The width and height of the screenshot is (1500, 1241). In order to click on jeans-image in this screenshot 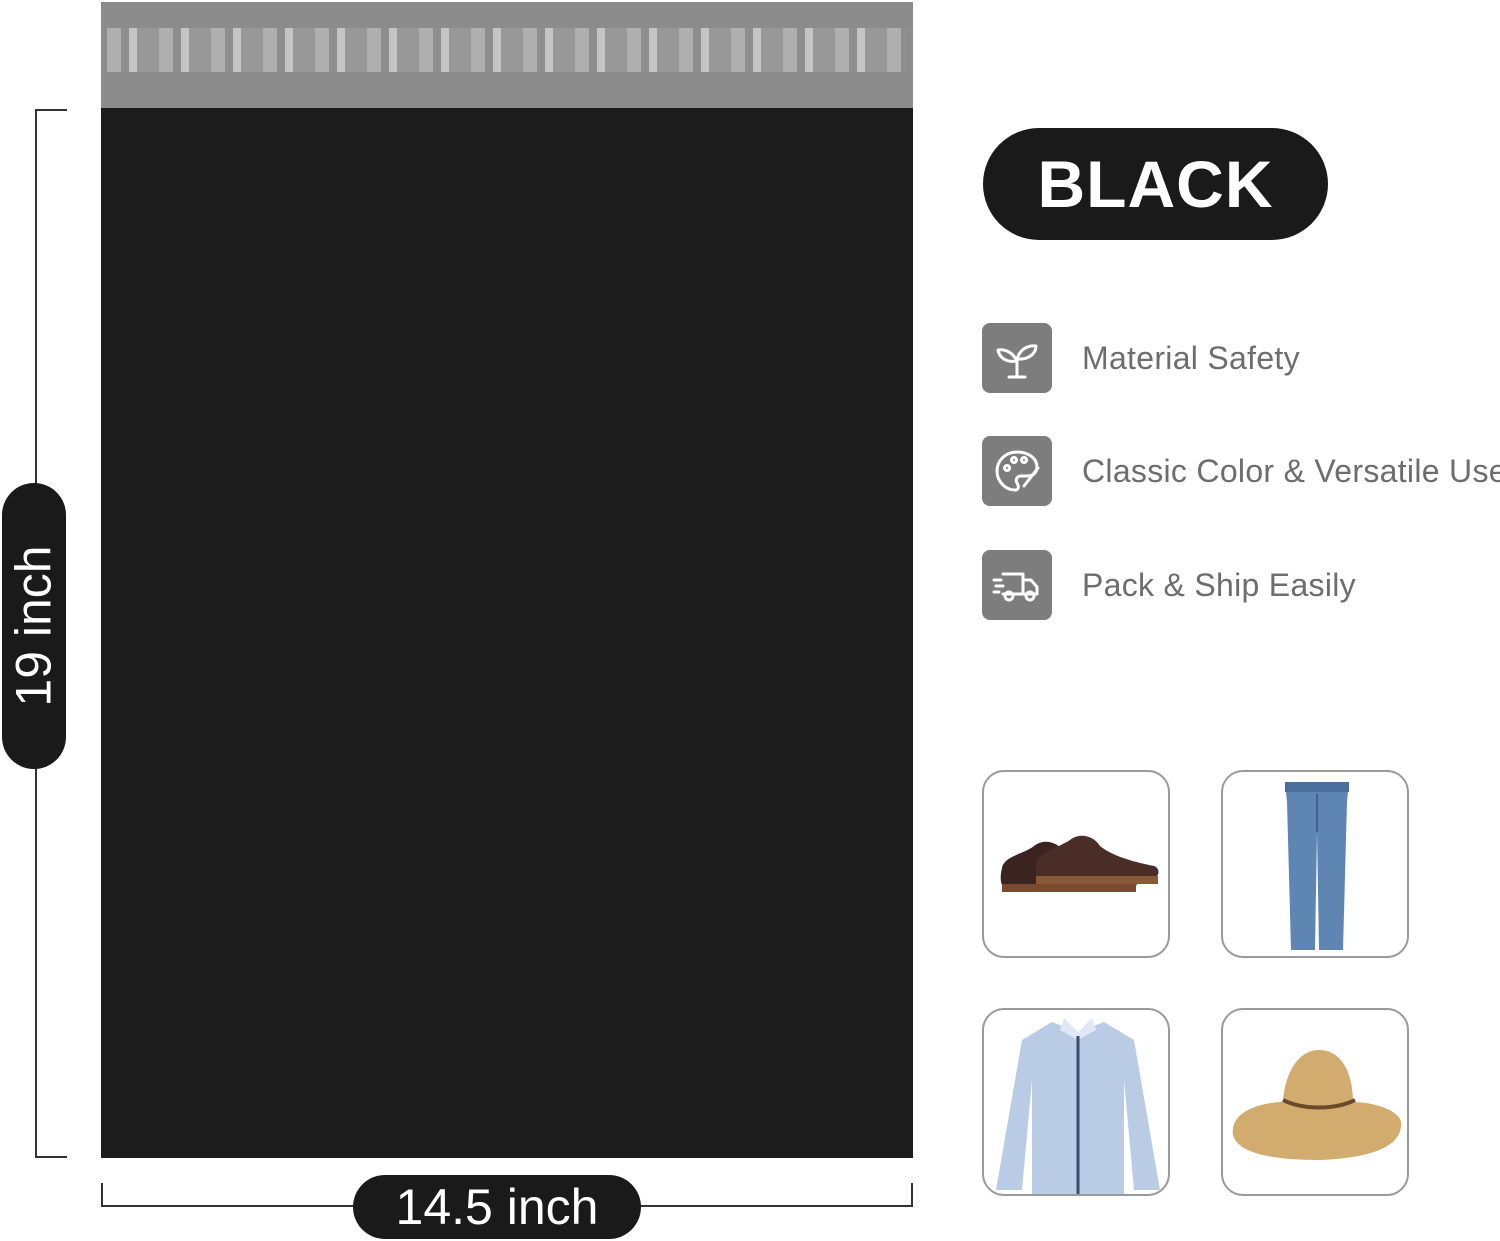, I will do `click(1315, 864)`.